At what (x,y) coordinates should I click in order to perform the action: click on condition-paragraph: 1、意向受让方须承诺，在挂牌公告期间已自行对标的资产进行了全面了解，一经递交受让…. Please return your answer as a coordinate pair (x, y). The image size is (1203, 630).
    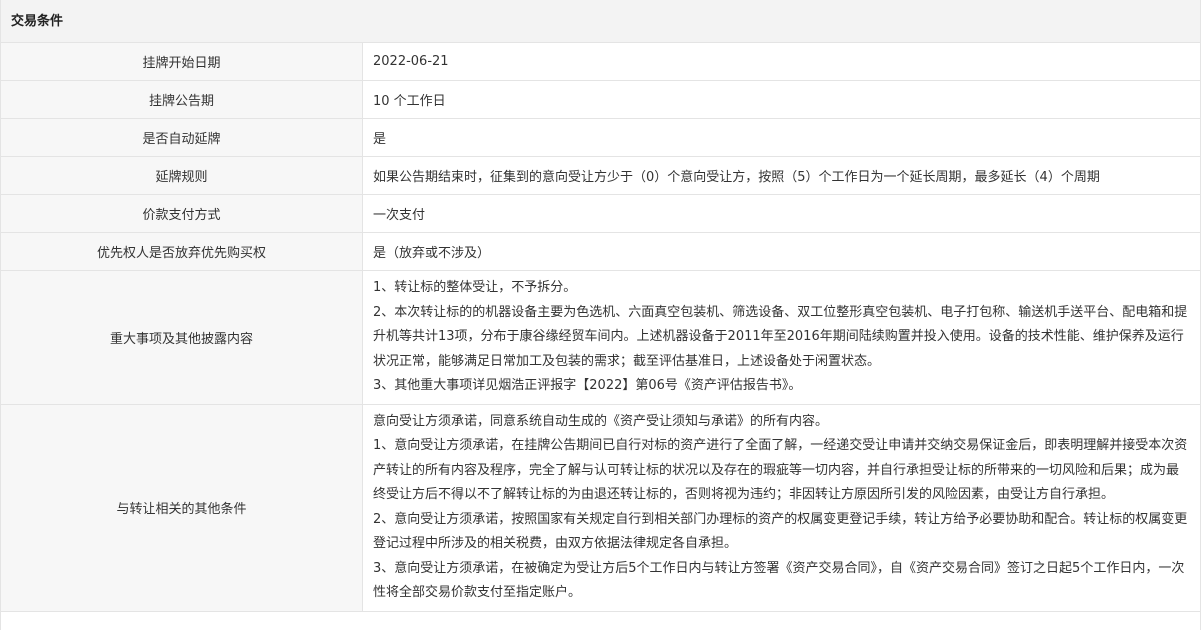
    Looking at the image, I should click on (780, 470).